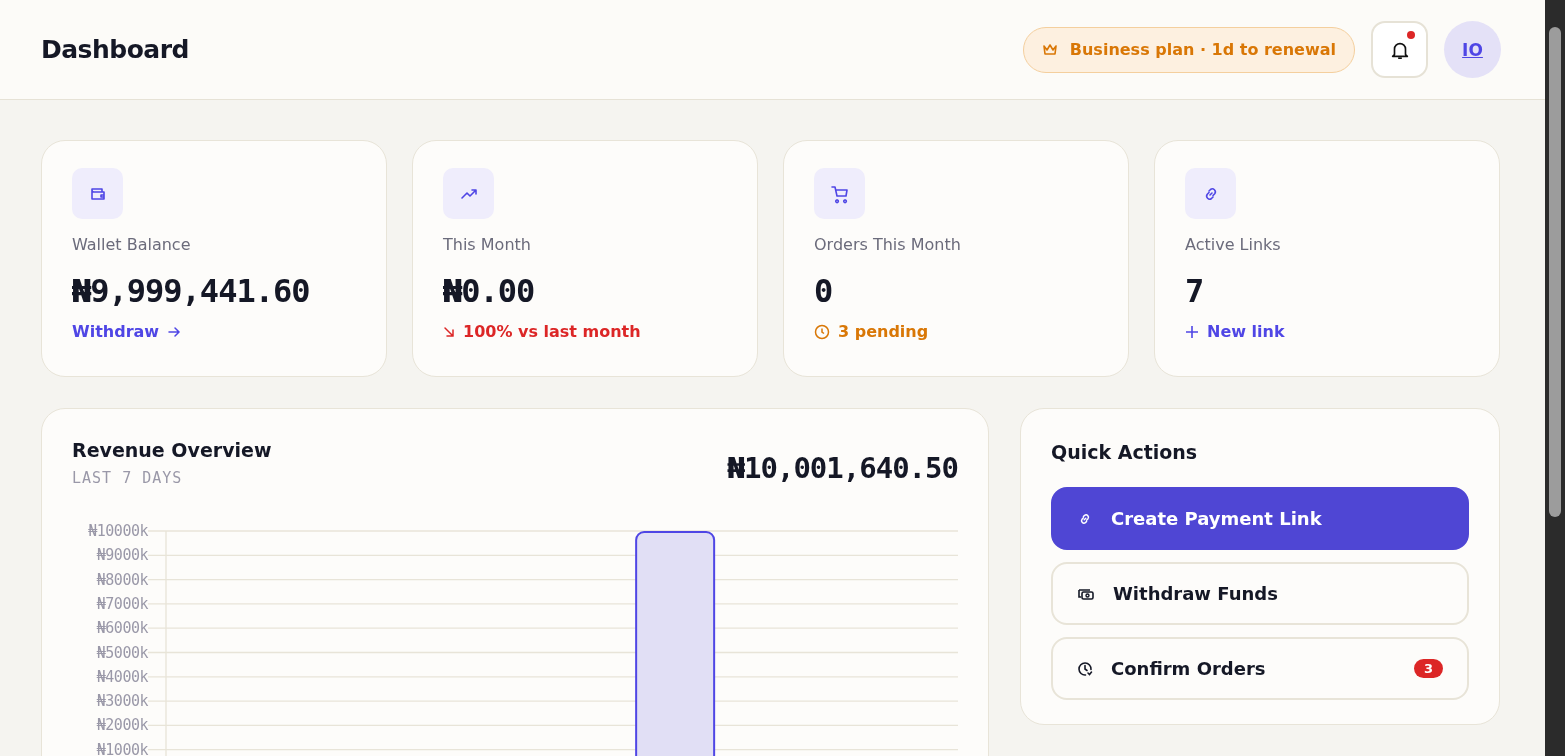 Image resolution: width=1565 pixels, height=756 pixels. What do you see at coordinates (1260, 518) in the screenshot?
I see `quick-action-button: Create Payment Link` at bounding box center [1260, 518].